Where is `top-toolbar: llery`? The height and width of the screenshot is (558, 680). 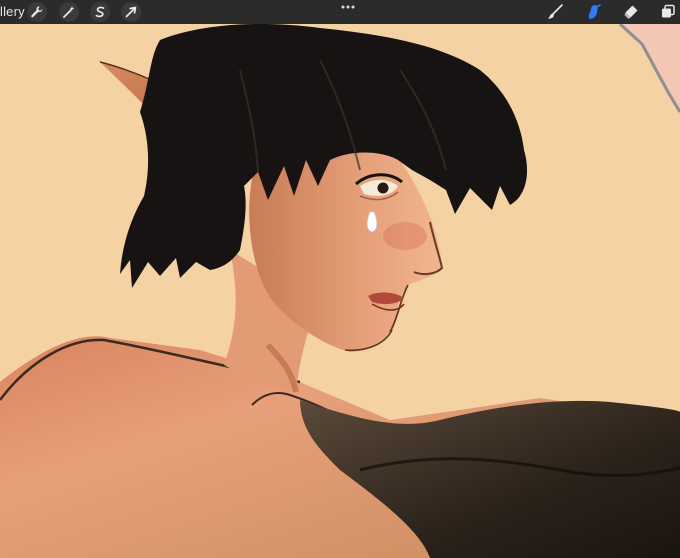
top-toolbar: llery is located at coordinates (340, 12).